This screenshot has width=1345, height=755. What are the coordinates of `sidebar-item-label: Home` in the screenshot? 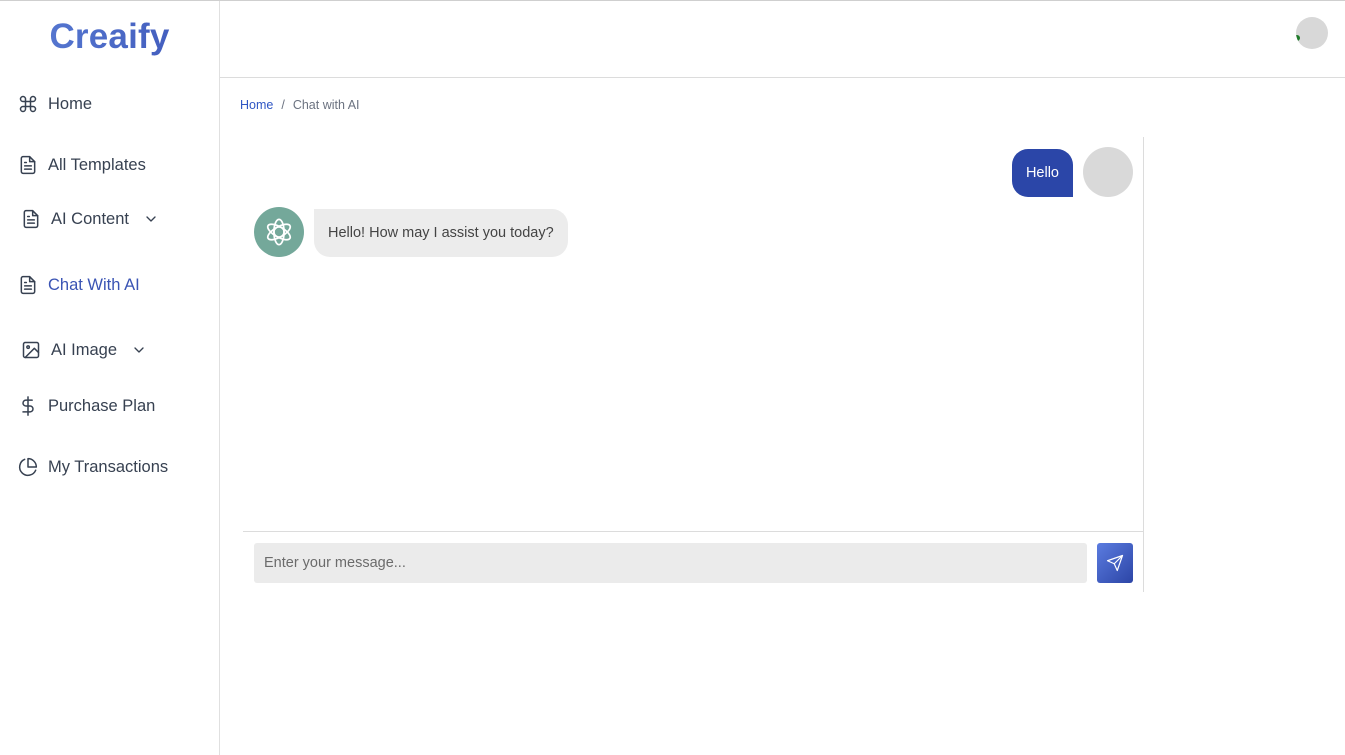 It's located at (70, 103).